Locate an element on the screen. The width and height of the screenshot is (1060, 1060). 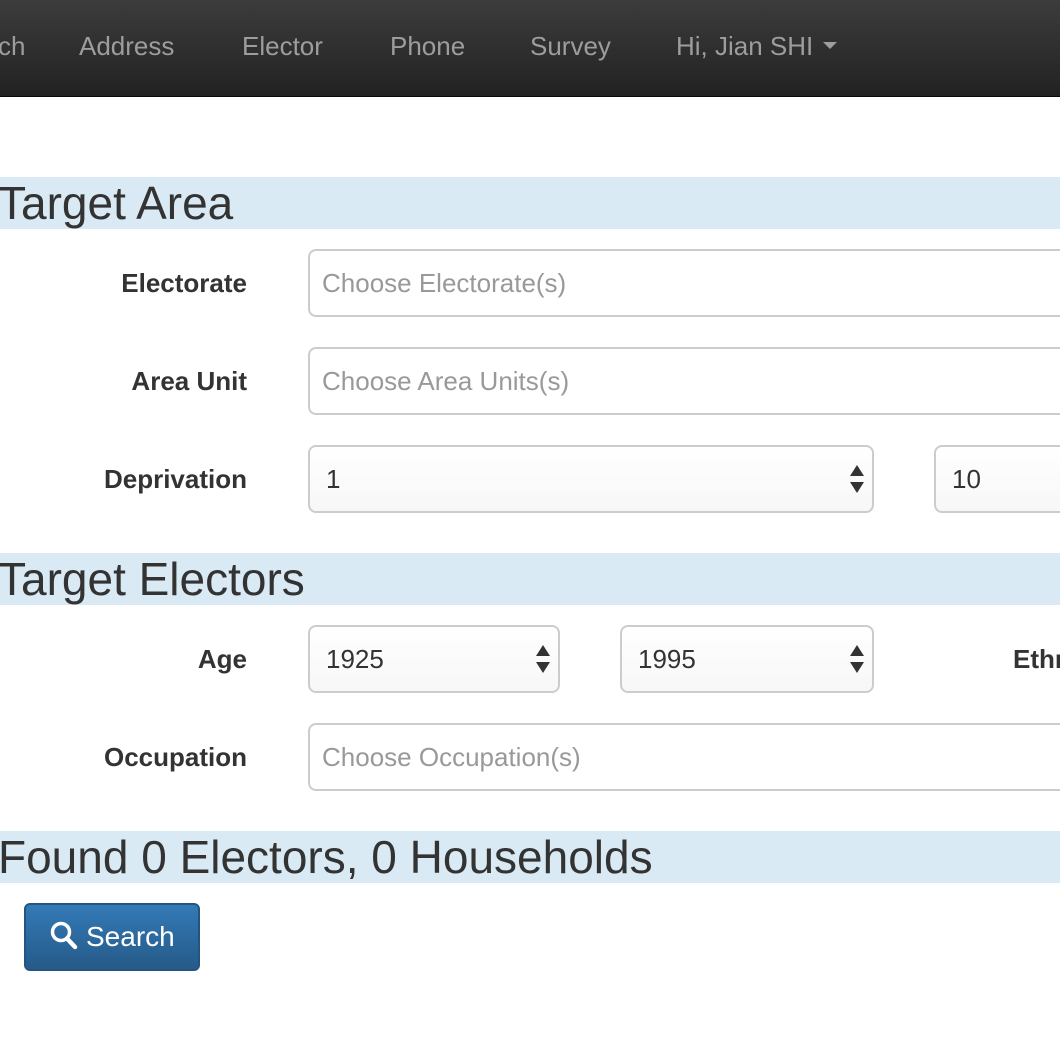
ethnicity-label: Ethn is located at coordinates (1036, 659).